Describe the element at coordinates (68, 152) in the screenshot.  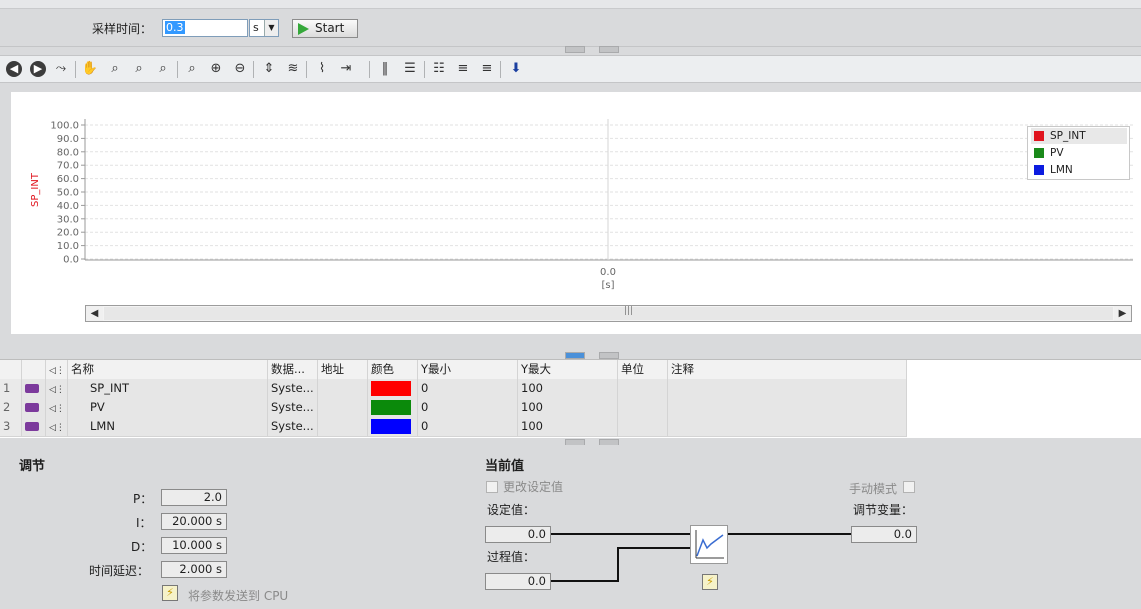
I see `y-tick-label: 80.0` at that location.